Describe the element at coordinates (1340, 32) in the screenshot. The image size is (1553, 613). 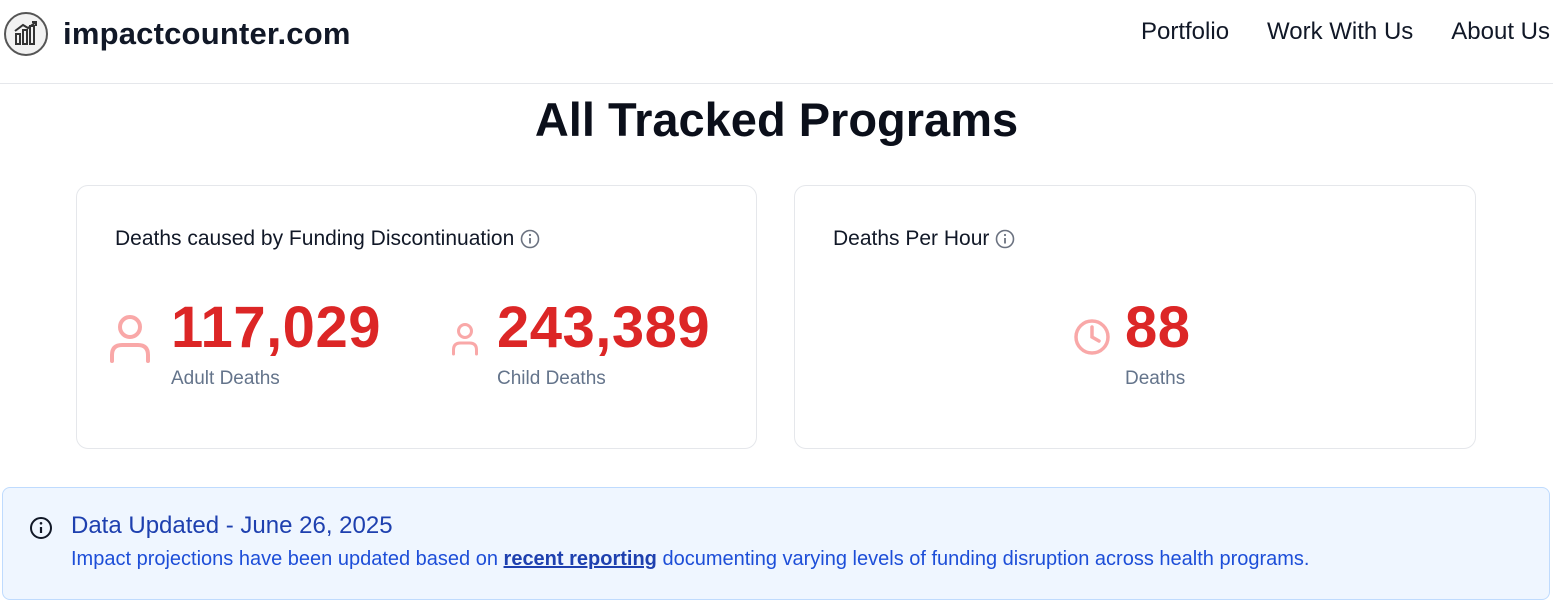
I see `nav-link-work-with-us: Work With Us` at that location.